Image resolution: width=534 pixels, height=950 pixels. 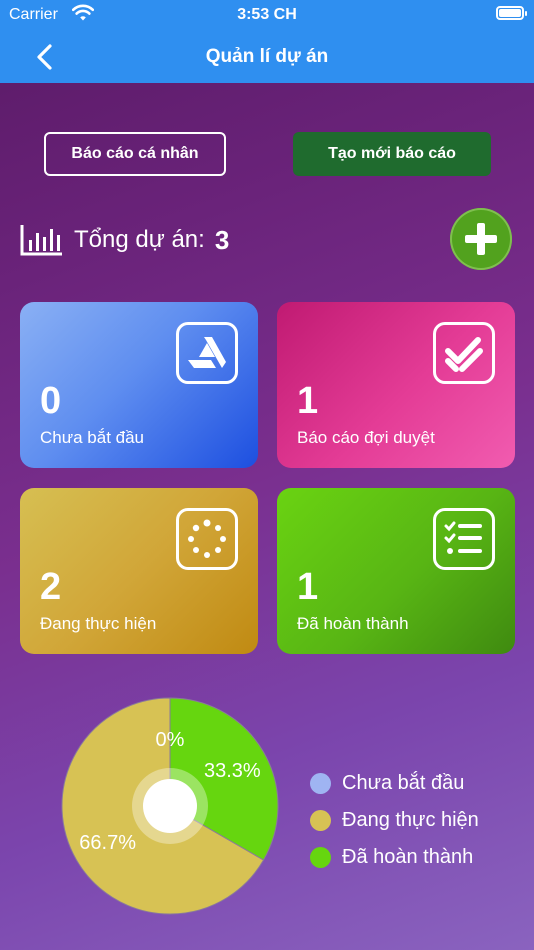 I want to click on legend-item-in-progress: Đang thực hiện, so click(x=394, y=820).